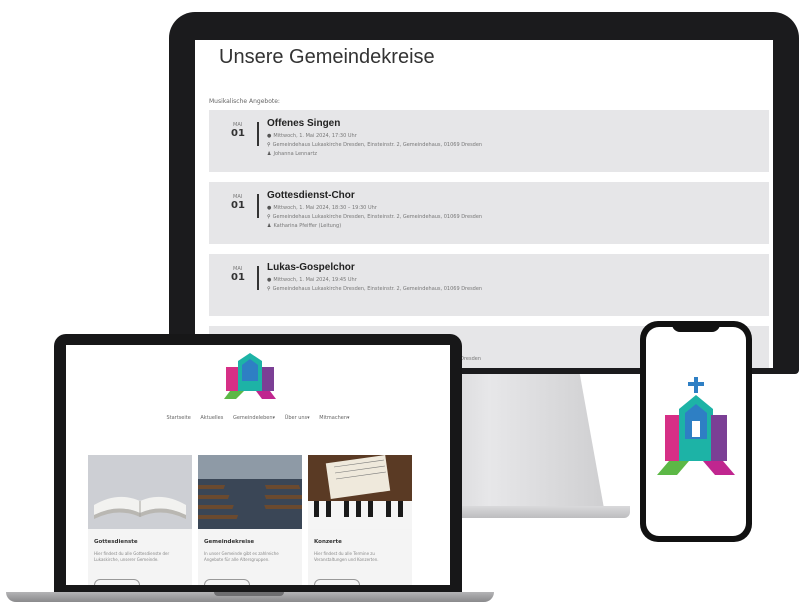 Image resolution: width=804 pixels, height=606 pixels. What do you see at coordinates (254, 418) in the screenshot?
I see `nav-item-gemeindeleben: Gemeindeleben▾` at bounding box center [254, 418].